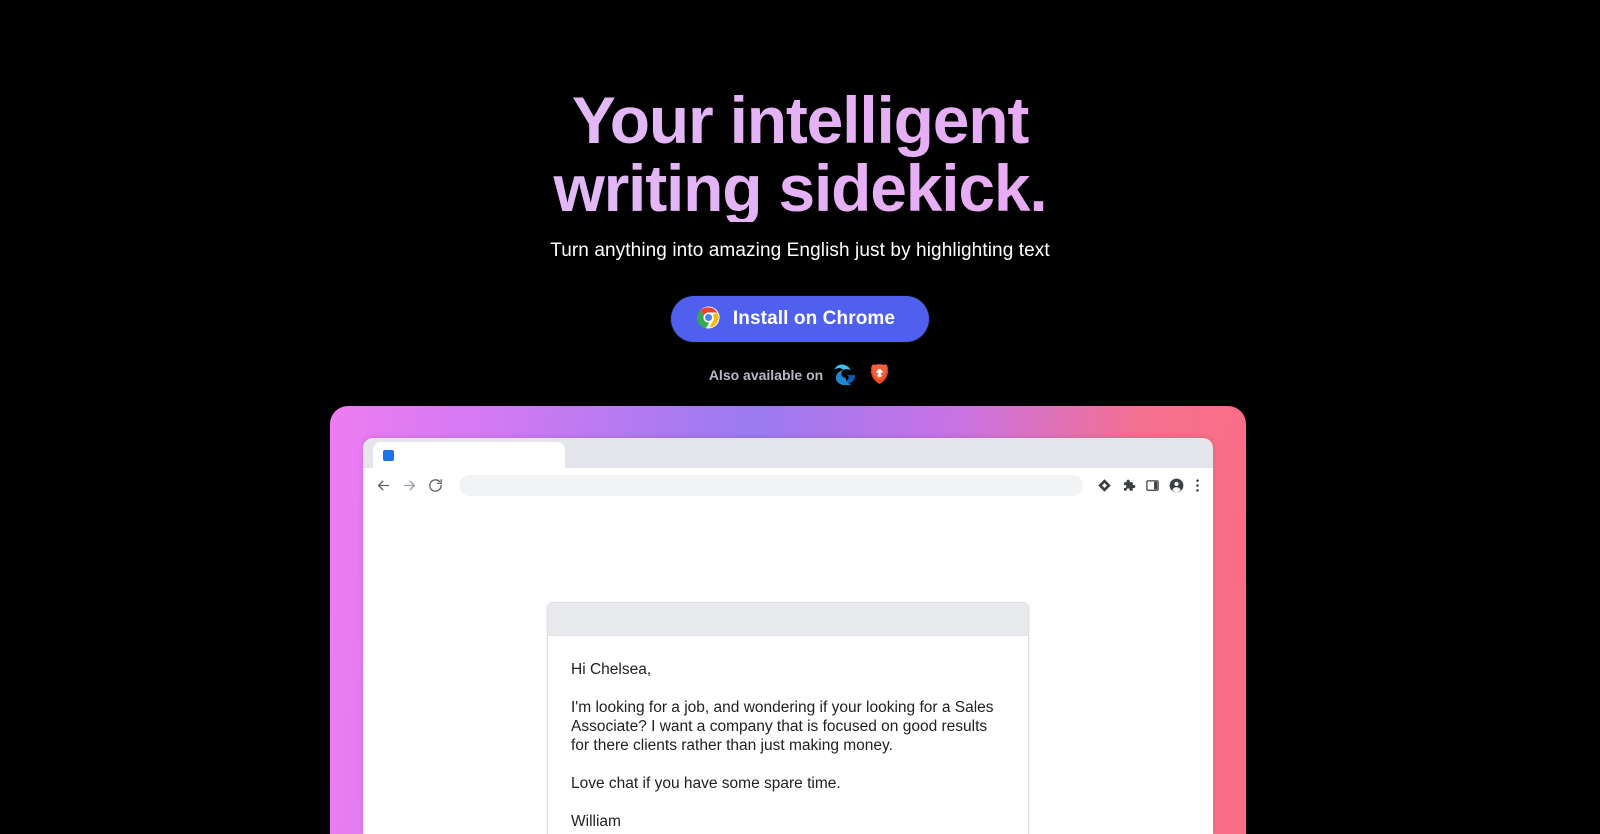 The image size is (1600, 834). I want to click on profile-avatar-icon, so click(1176, 485).